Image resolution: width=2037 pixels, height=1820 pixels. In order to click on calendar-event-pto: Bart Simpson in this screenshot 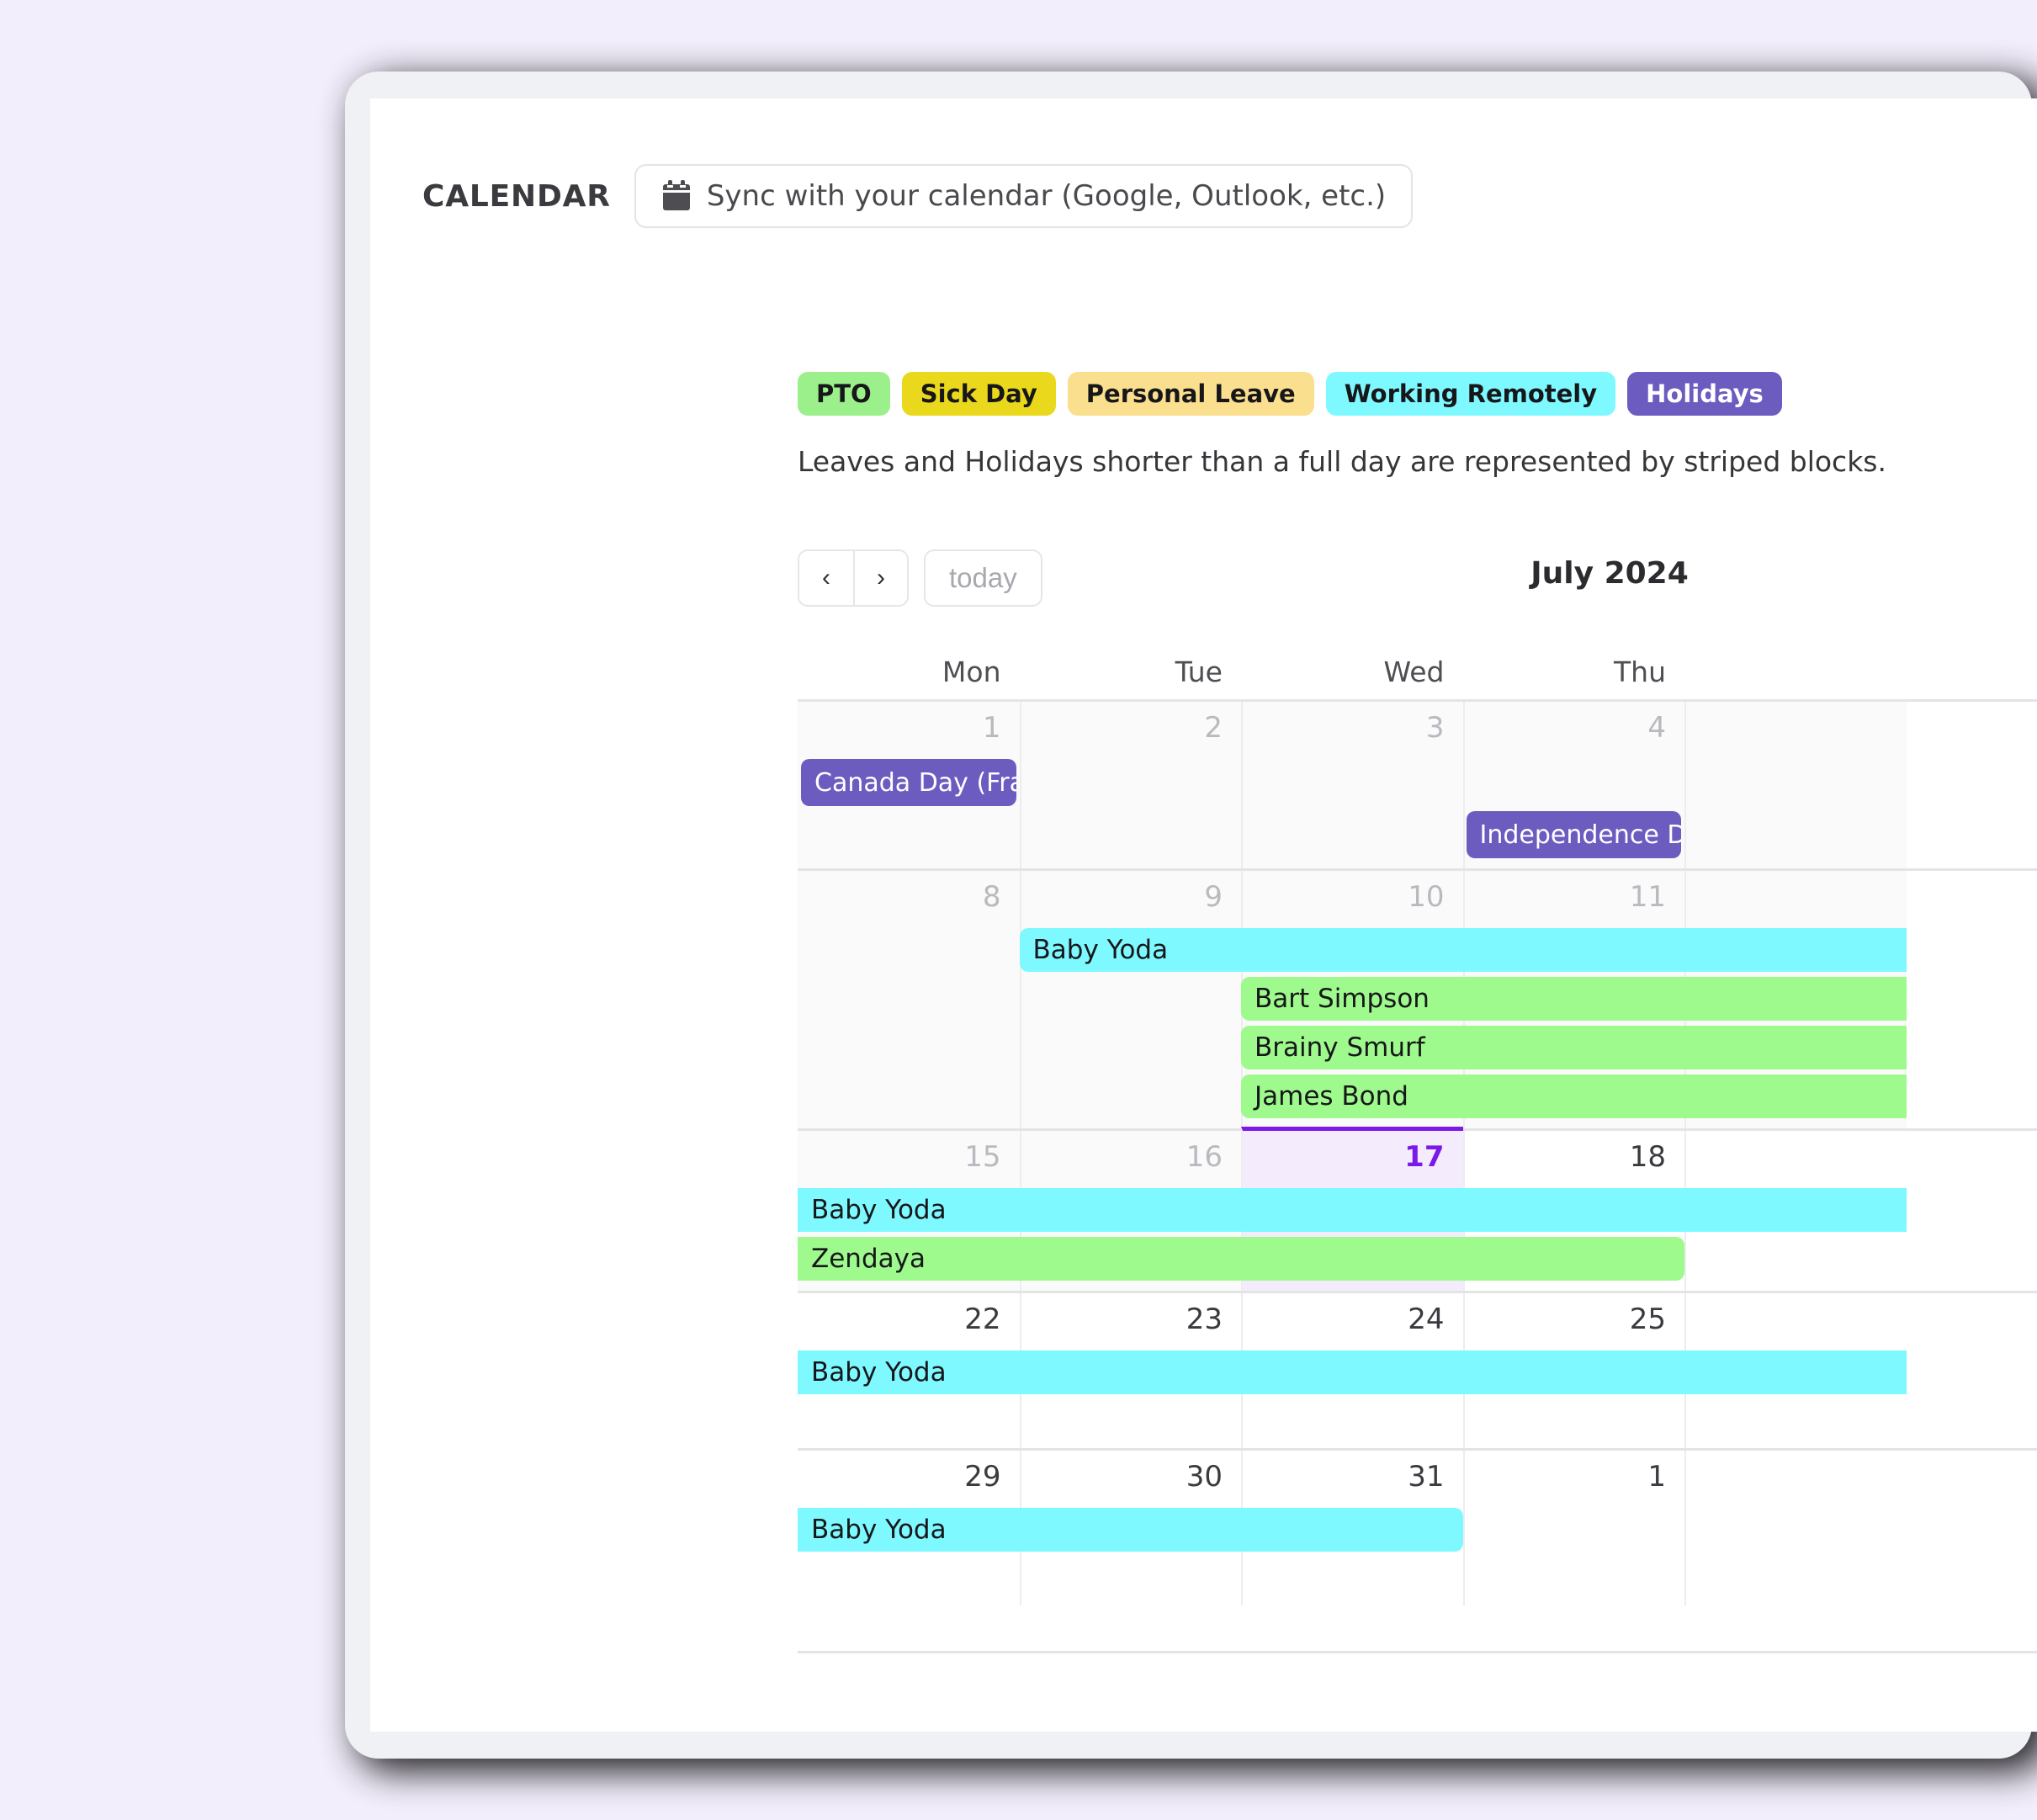, I will do `click(1574, 999)`.